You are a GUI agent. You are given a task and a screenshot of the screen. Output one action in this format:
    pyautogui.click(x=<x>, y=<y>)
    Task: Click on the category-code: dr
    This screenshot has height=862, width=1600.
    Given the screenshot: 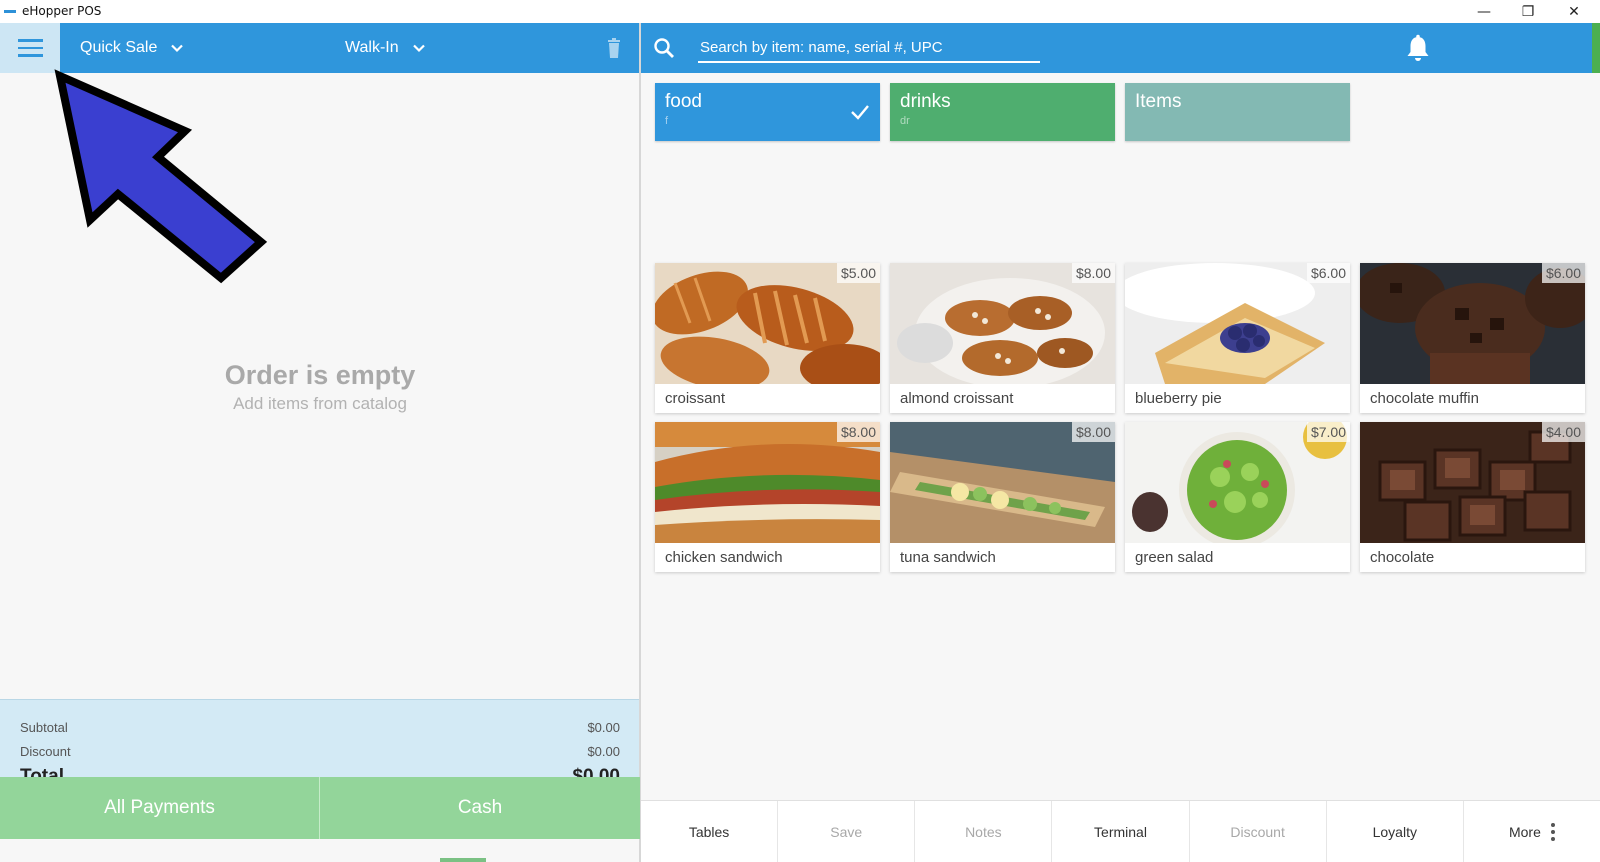 What is the action you would take?
    pyautogui.click(x=905, y=121)
    